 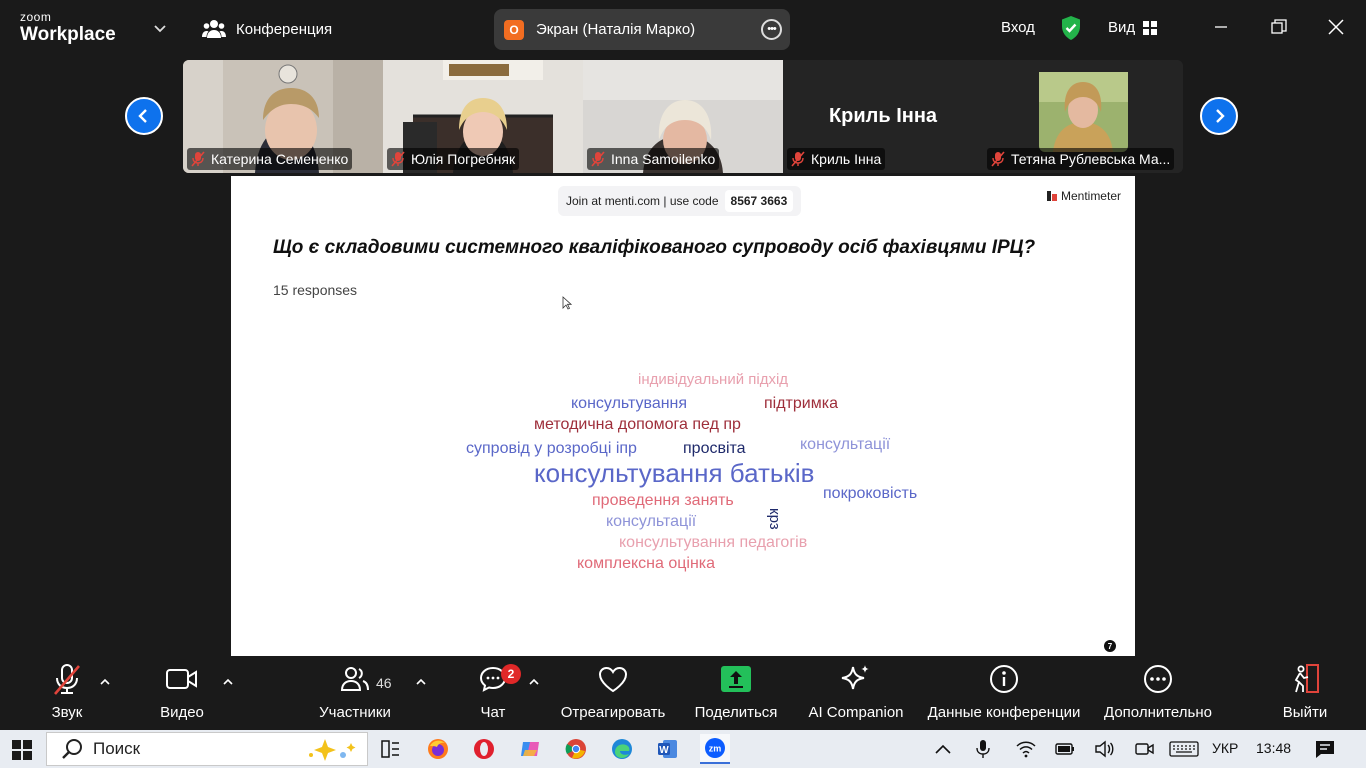 What do you see at coordinates (642, 201) in the screenshot?
I see `join-text: Join at menti.com | use code` at bounding box center [642, 201].